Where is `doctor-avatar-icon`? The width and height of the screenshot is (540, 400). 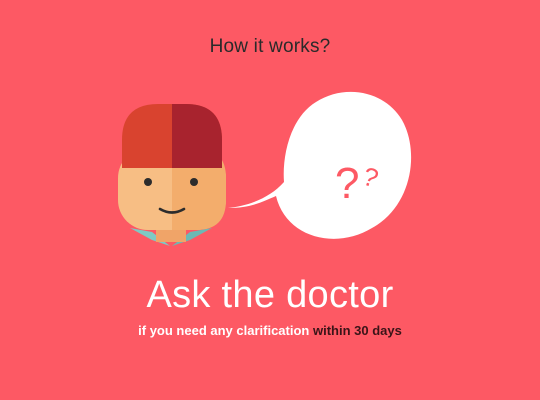
doctor-avatar-icon is located at coordinates (172, 175).